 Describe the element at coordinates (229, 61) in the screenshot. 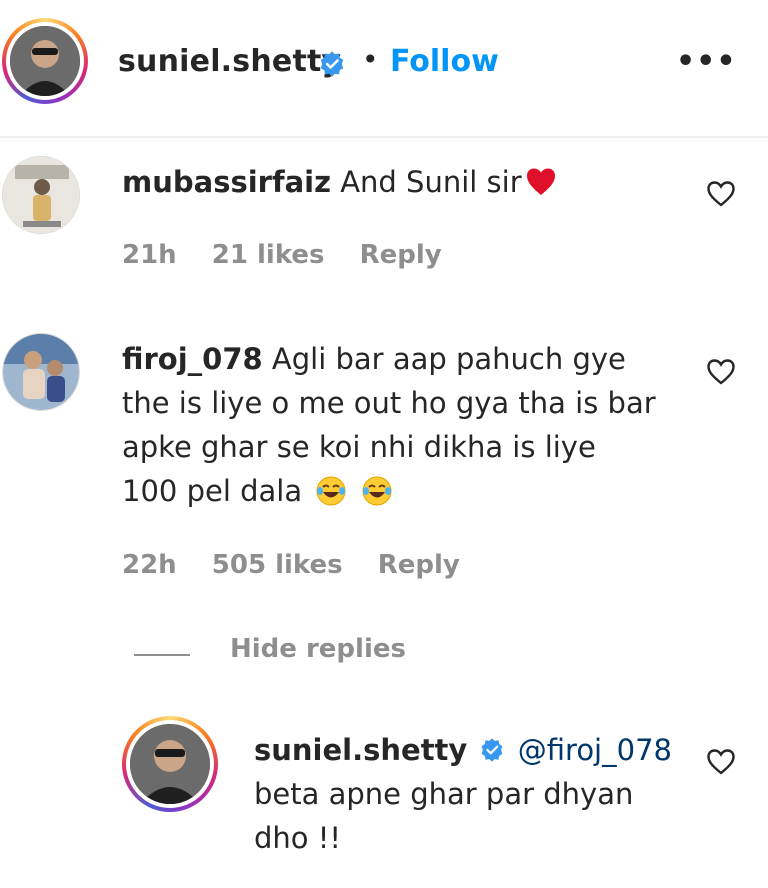

I see `author-username: suniel.shetty` at that location.